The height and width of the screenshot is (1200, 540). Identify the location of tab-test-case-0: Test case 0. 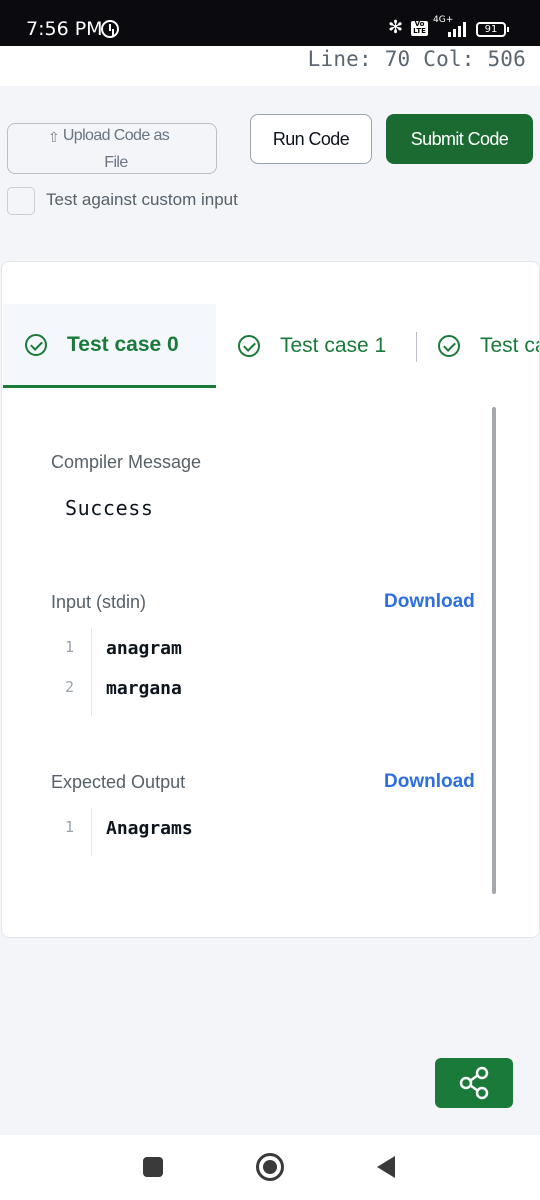
(109, 346).